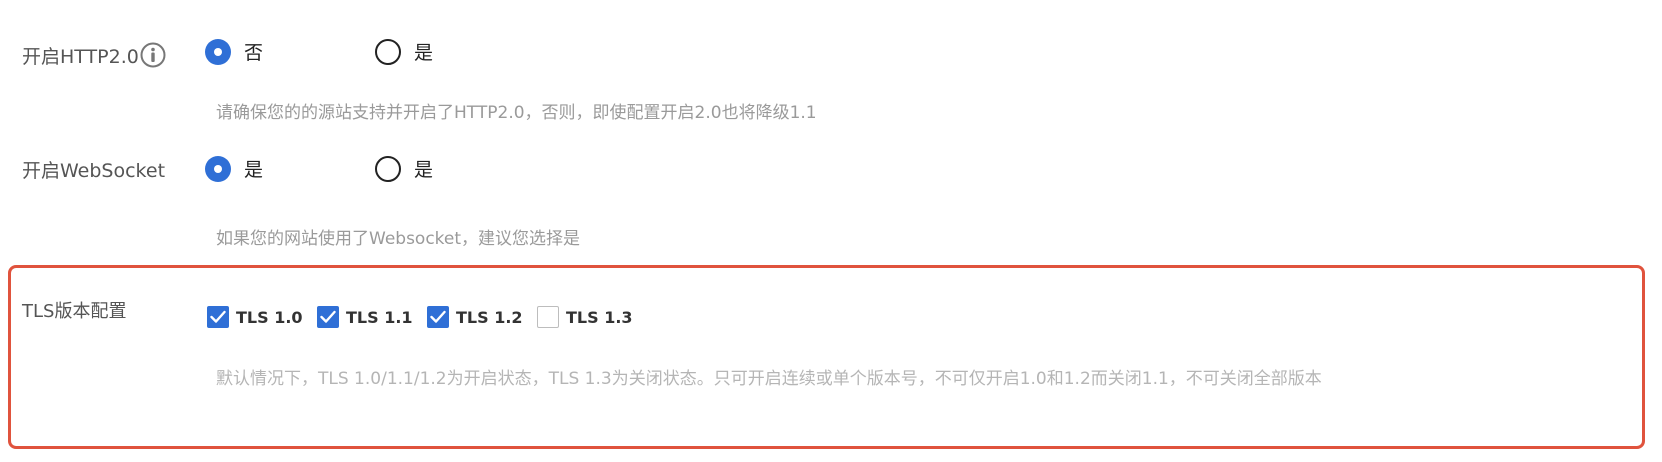 Image resolution: width=1662 pixels, height=462 pixels. I want to click on http2-radio-no-label: 否, so click(254, 53).